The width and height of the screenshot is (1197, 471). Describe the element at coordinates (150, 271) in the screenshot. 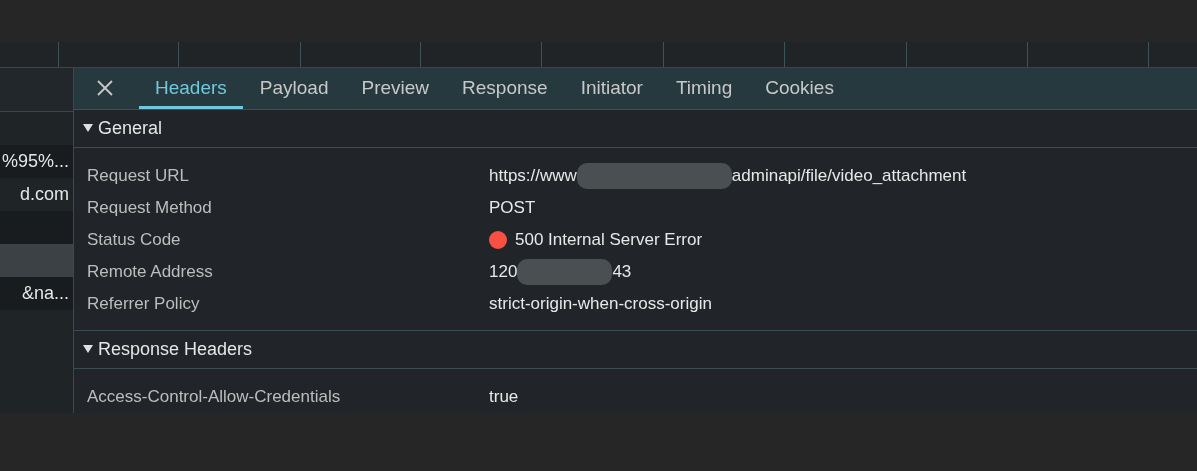

I see `header-name: Remote Address` at that location.